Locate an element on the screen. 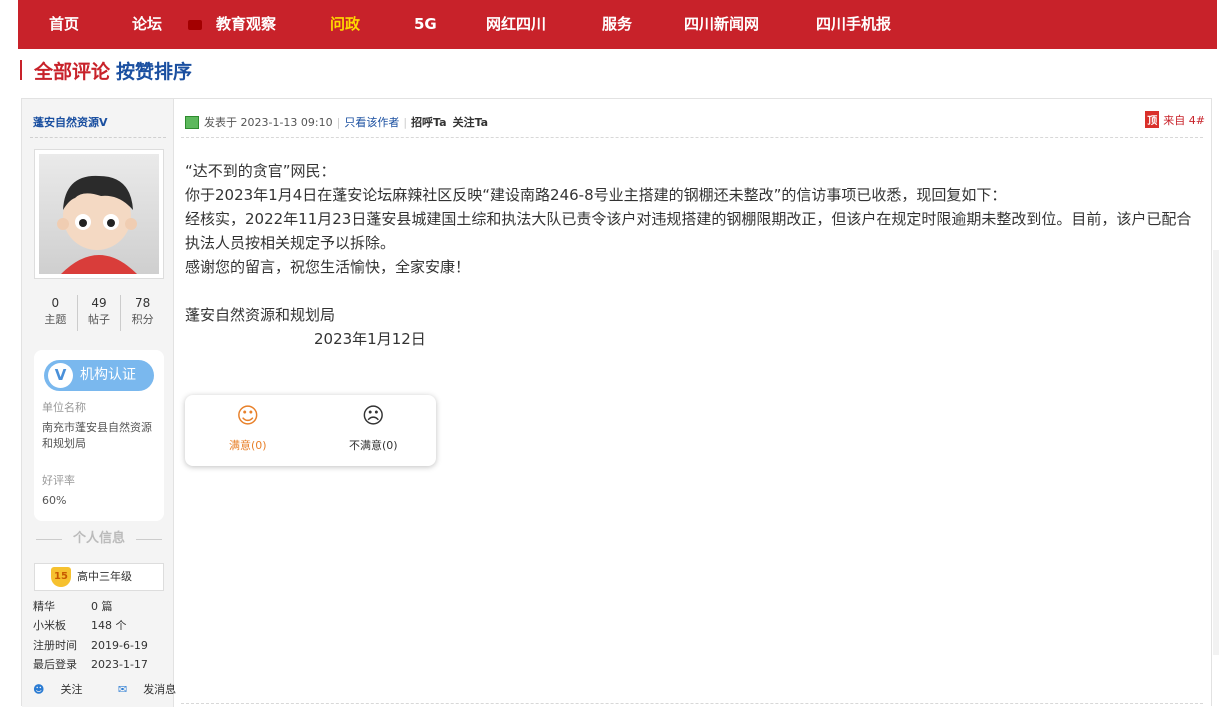  post-meta: 发表于 2023-1-13 09:10 | 只看该作者 | 招呼Ta 关注Ta is located at coordinates (339, 122).